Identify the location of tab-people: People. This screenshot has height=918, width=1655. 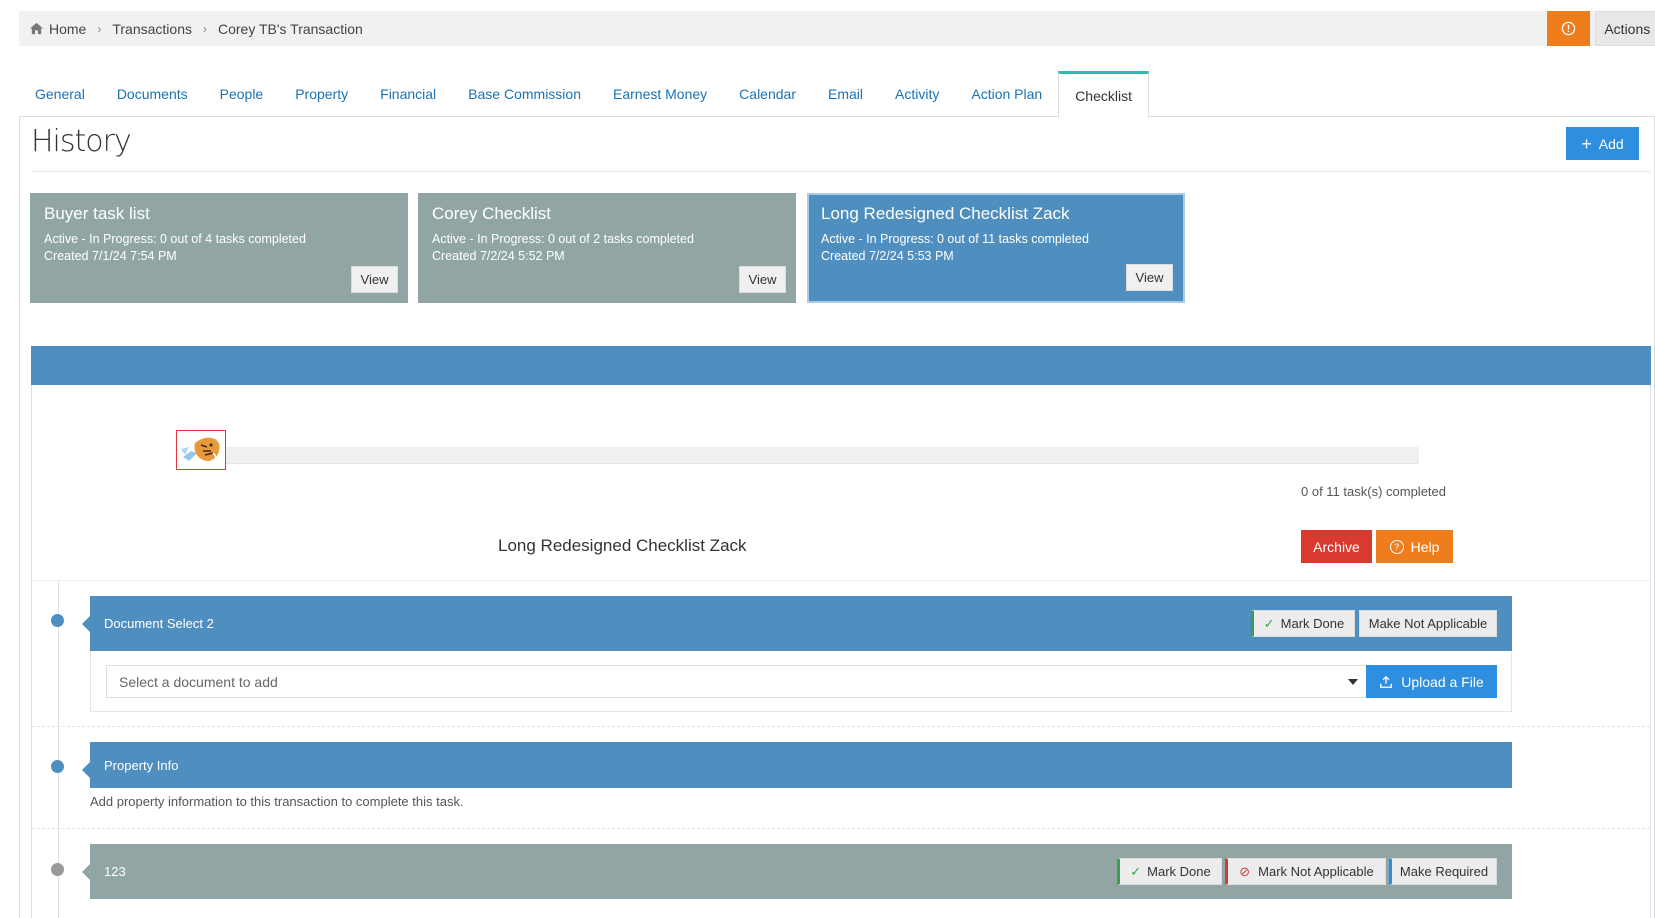
(242, 94).